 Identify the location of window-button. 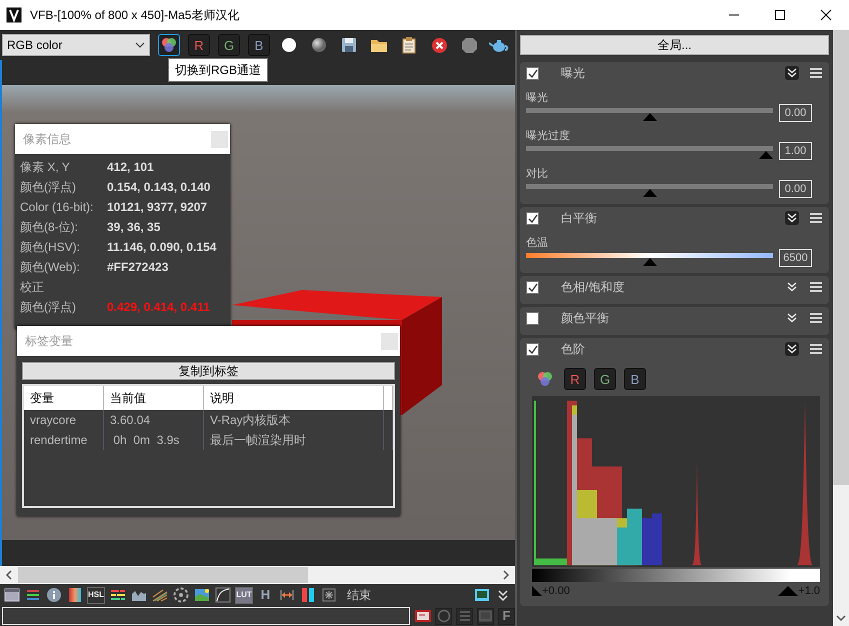
(11, 595).